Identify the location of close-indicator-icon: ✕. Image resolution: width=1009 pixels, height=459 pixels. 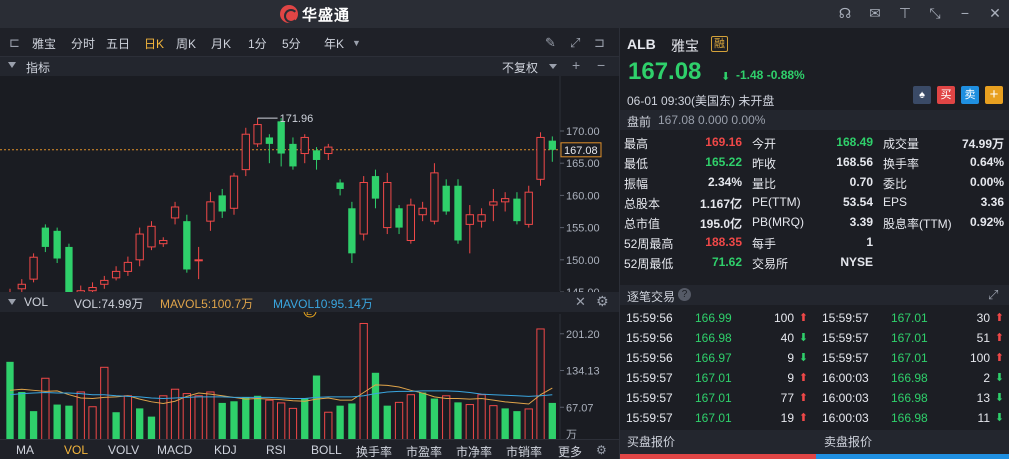
(580, 302).